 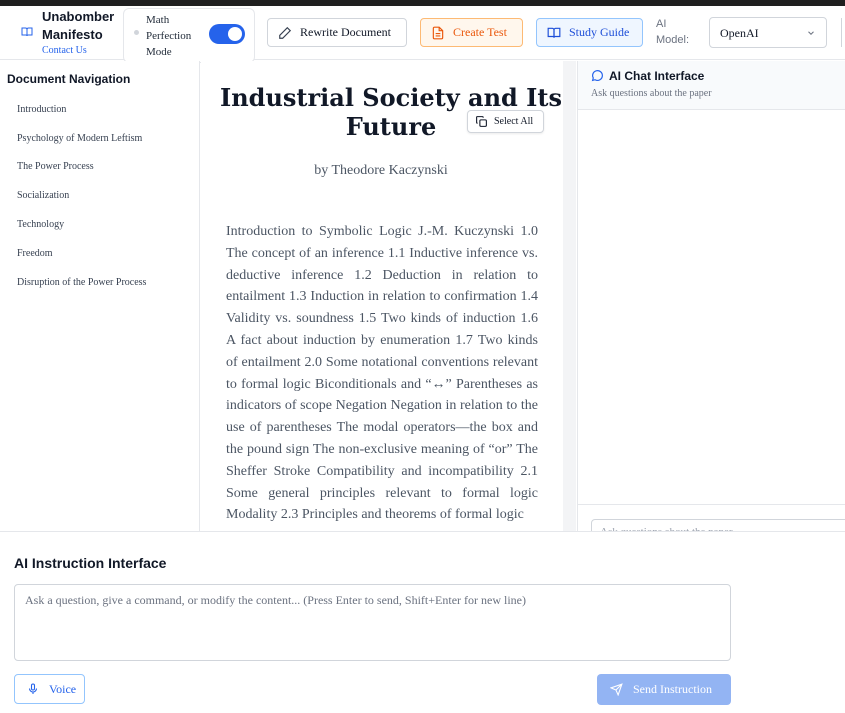 What do you see at coordinates (285, 32) in the screenshot?
I see `pencil-icon` at bounding box center [285, 32].